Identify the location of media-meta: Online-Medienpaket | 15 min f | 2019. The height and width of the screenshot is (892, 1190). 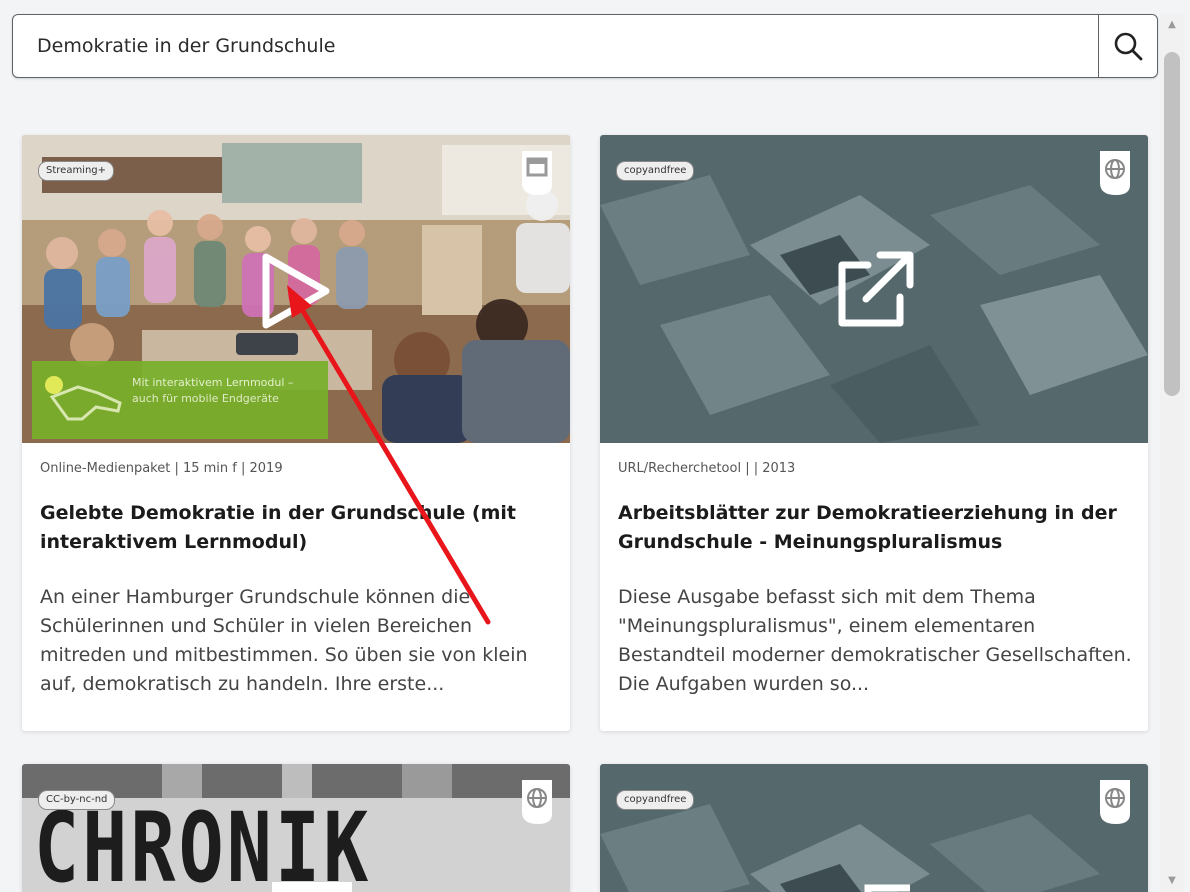
(161, 468).